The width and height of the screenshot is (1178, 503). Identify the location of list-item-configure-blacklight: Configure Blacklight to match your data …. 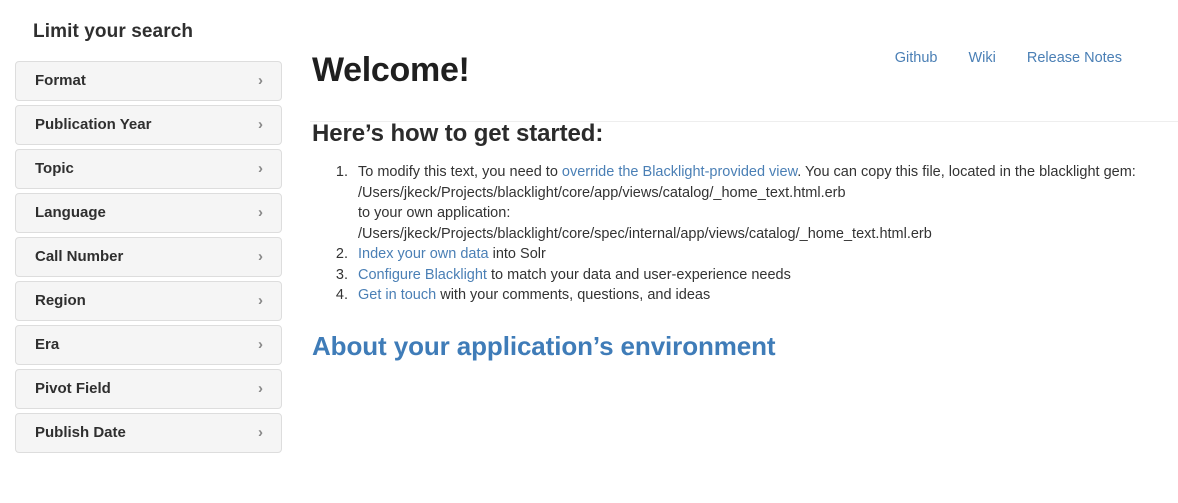
(765, 275).